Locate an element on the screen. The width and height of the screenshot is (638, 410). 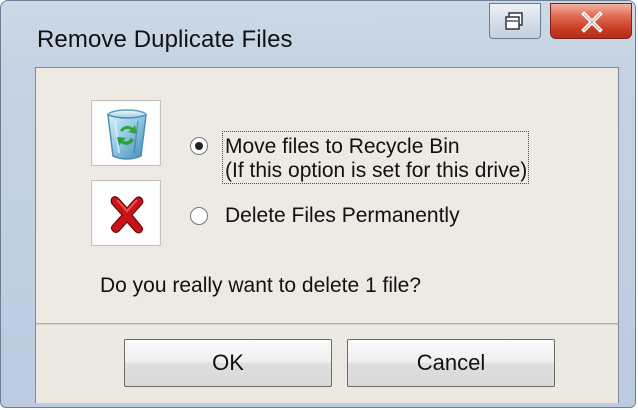
recycle-bin-icon is located at coordinates (127, 134).